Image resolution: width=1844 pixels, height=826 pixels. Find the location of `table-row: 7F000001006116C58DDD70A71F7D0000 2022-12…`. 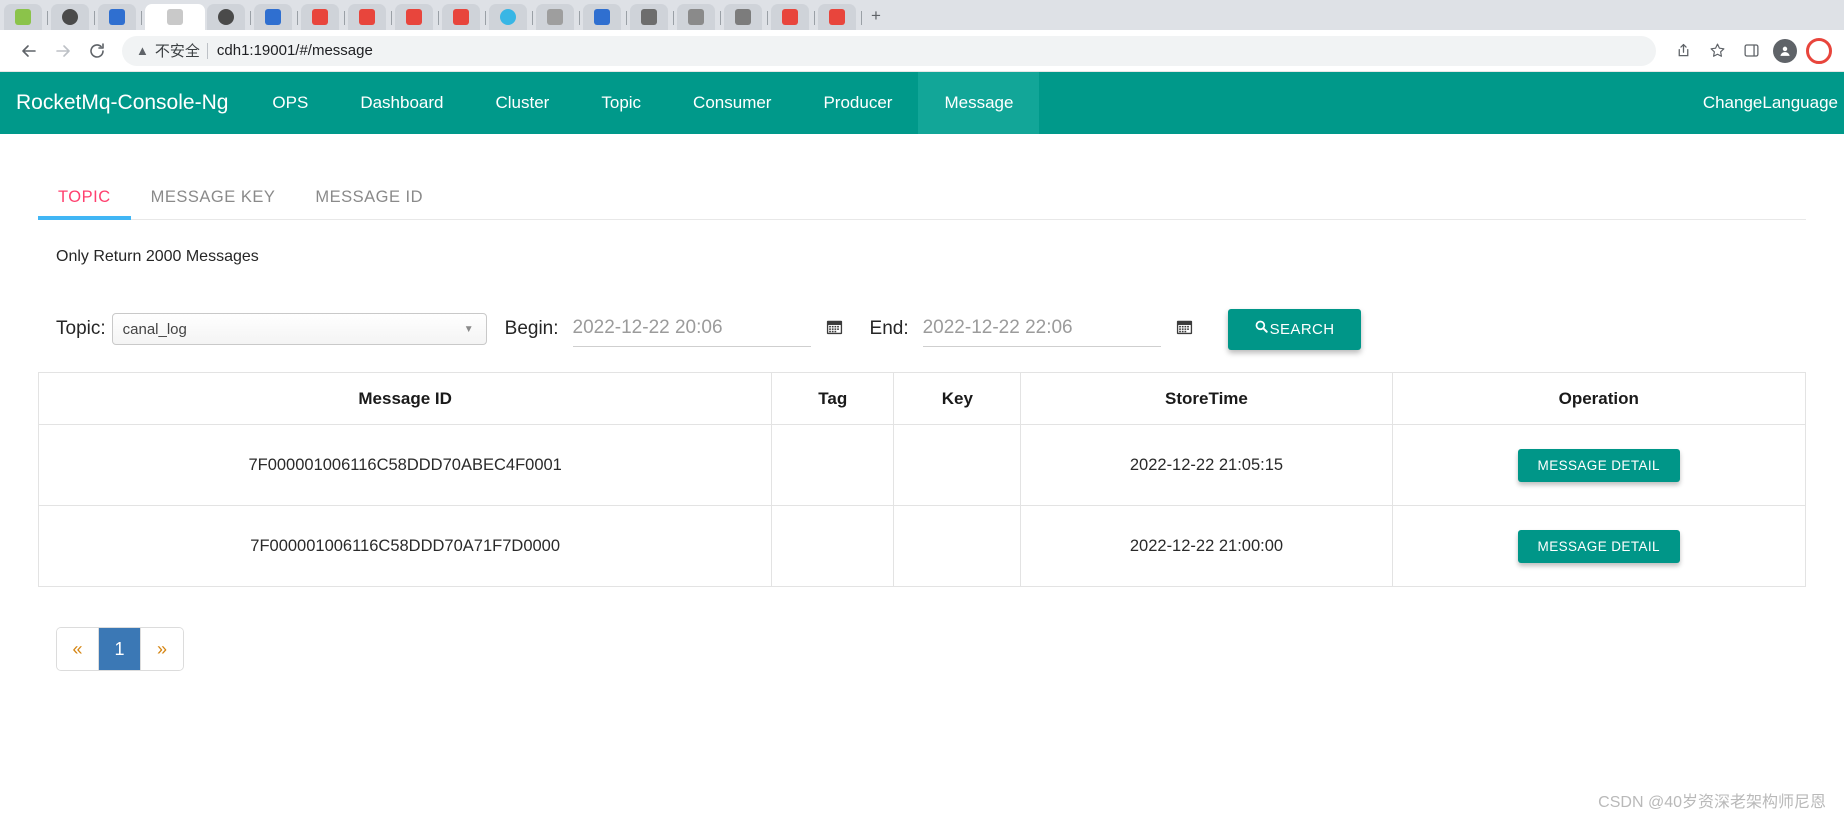

table-row: 7F000001006116C58DDD70A71F7D0000 2022-12… is located at coordinates (921, 546).